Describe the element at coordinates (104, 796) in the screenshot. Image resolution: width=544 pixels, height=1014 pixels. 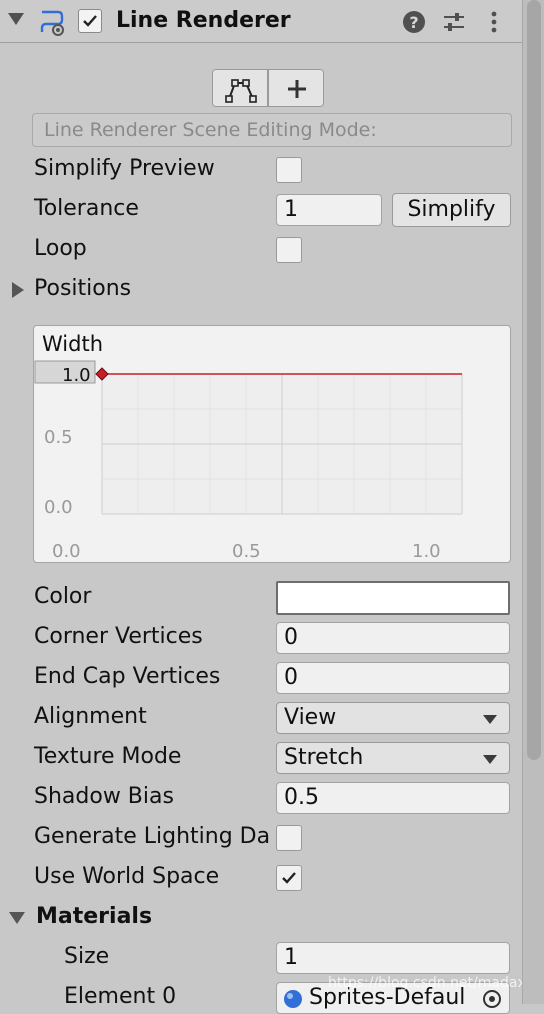
I see `shadow-bias-label: Shadow Bias` at that location.